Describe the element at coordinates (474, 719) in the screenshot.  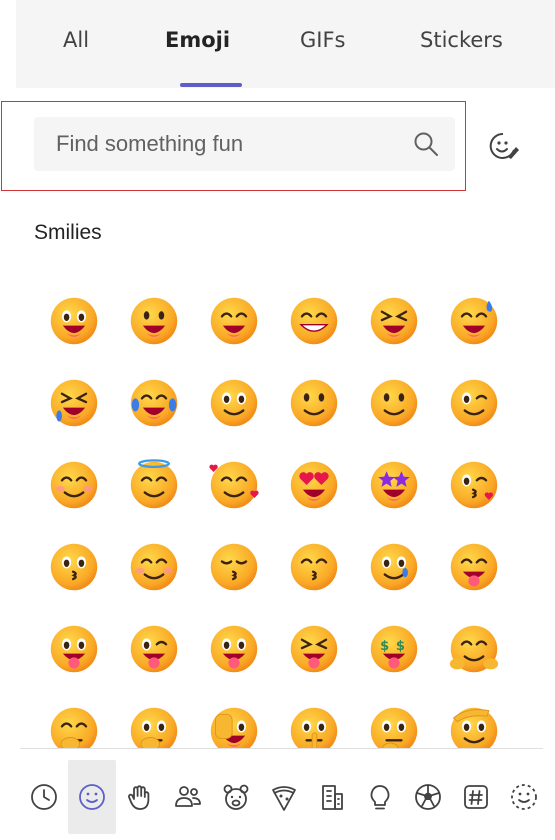
I see `saluting-face-emoji` at that location.